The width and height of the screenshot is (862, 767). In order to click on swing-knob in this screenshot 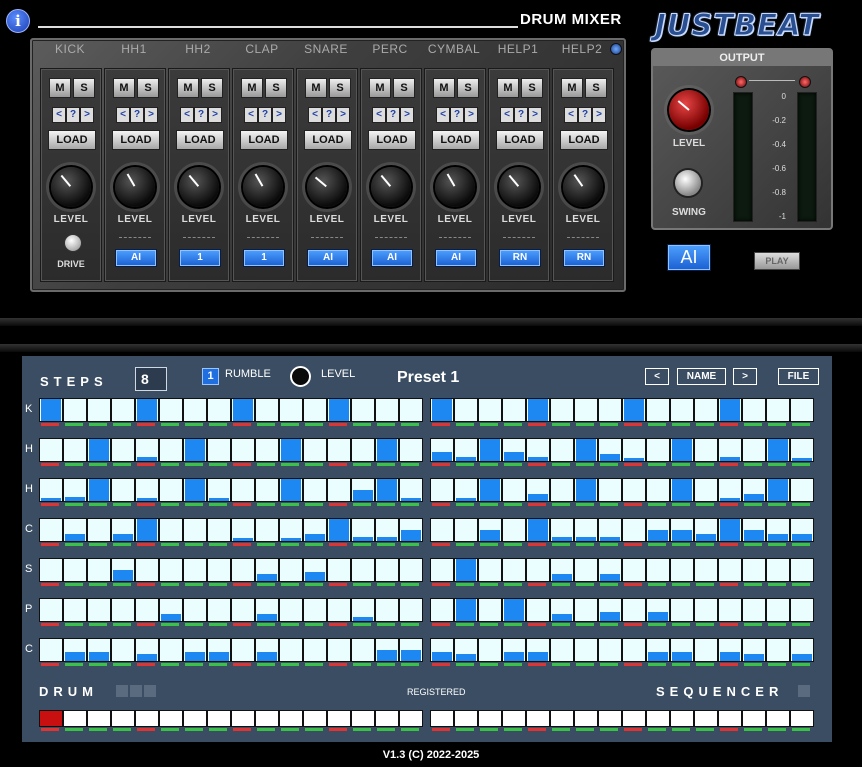, I will do `click(688, 183)`.